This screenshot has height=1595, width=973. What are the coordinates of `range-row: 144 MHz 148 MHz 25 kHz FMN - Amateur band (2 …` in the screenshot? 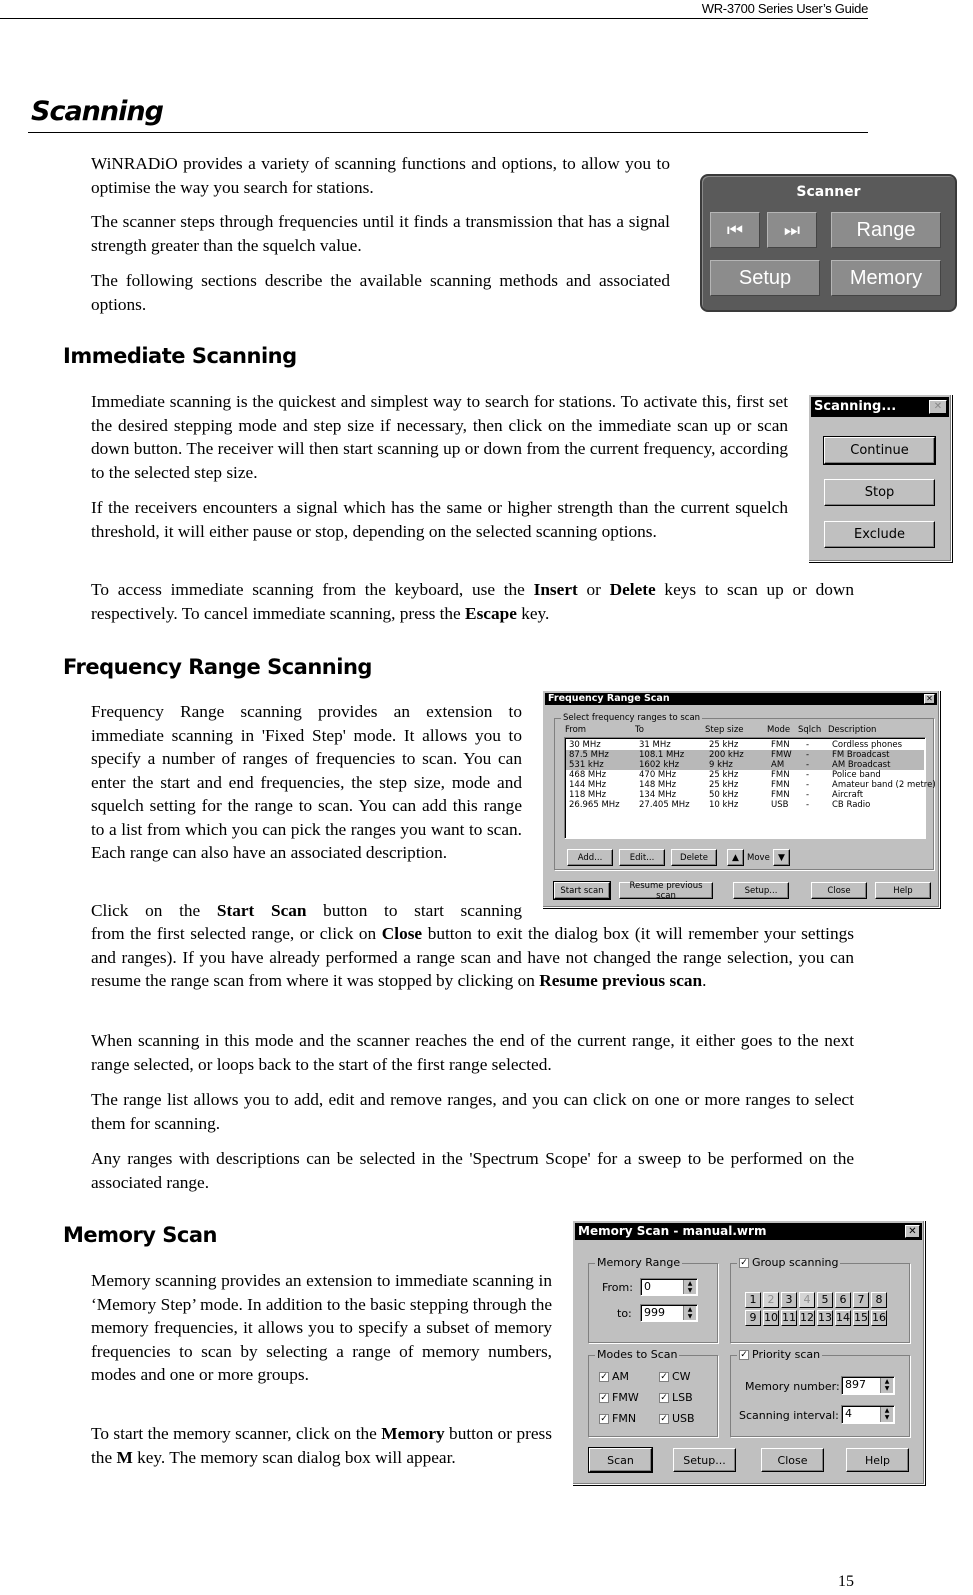 It's located at (751, 785).